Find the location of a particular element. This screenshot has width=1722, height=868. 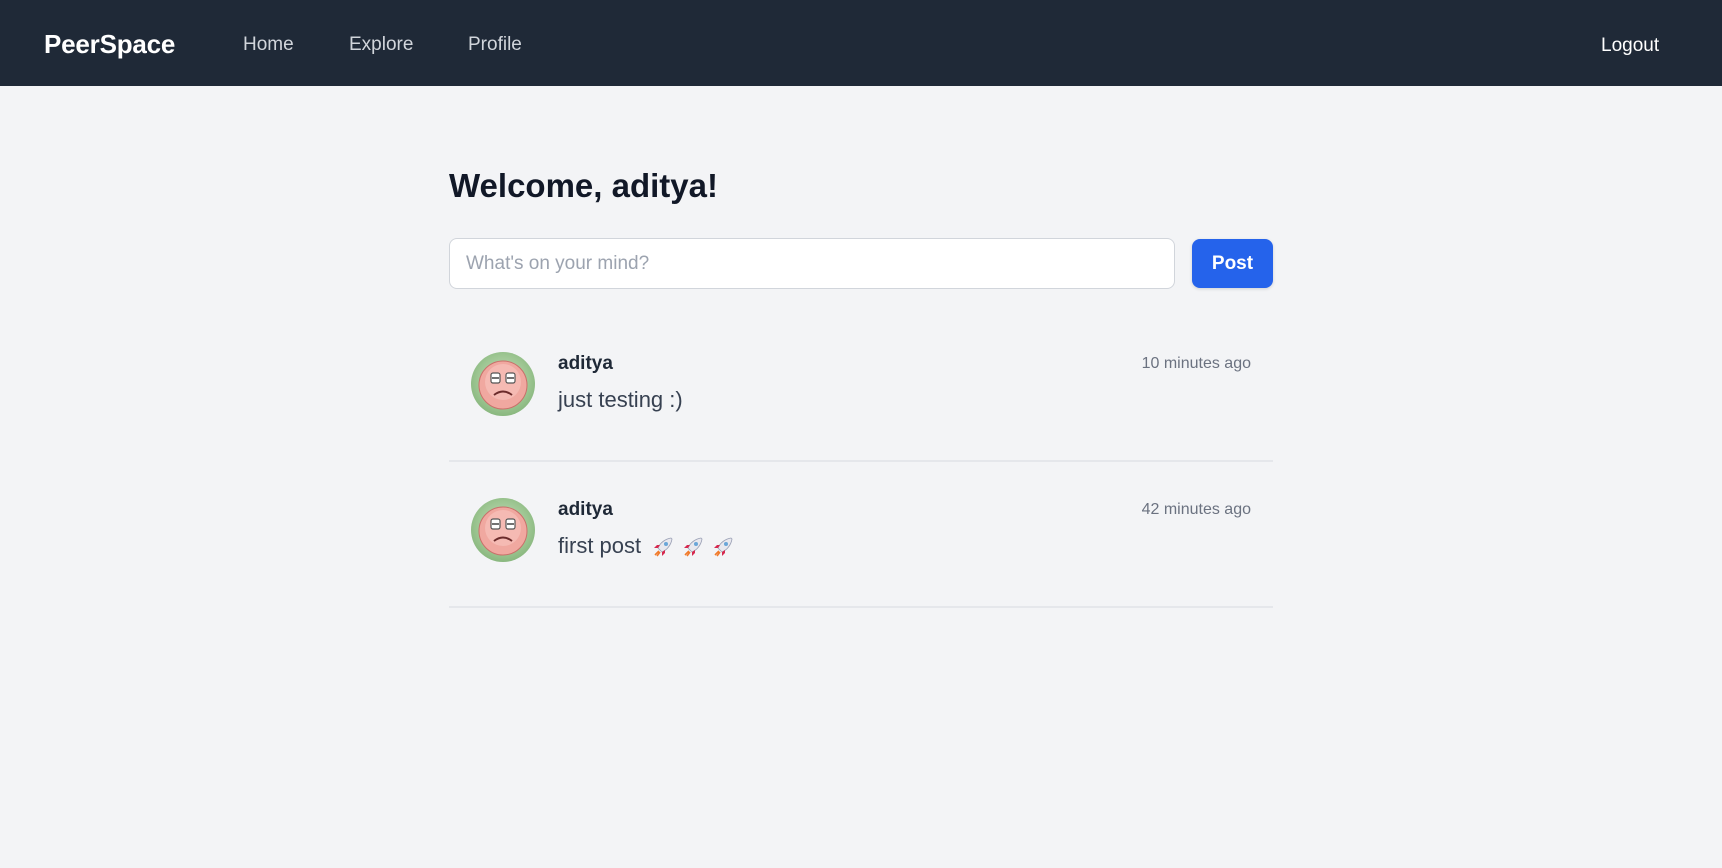

brand-logo: PeerSpace is located at coordinates (109, 44).